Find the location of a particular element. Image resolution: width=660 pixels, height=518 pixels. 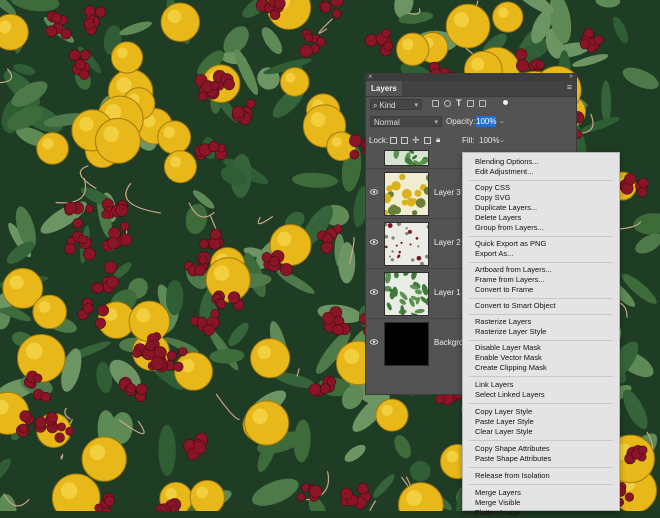

type-filter-icon: T is located at coordinates (459, 103).